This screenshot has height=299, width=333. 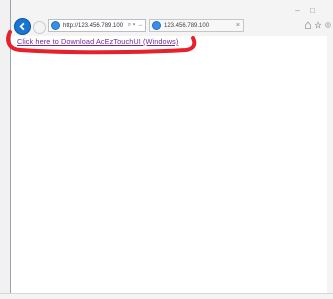 I want to click on address-search-refresh-icons: ⌕ ▾ →, so click(x=135, y=25).